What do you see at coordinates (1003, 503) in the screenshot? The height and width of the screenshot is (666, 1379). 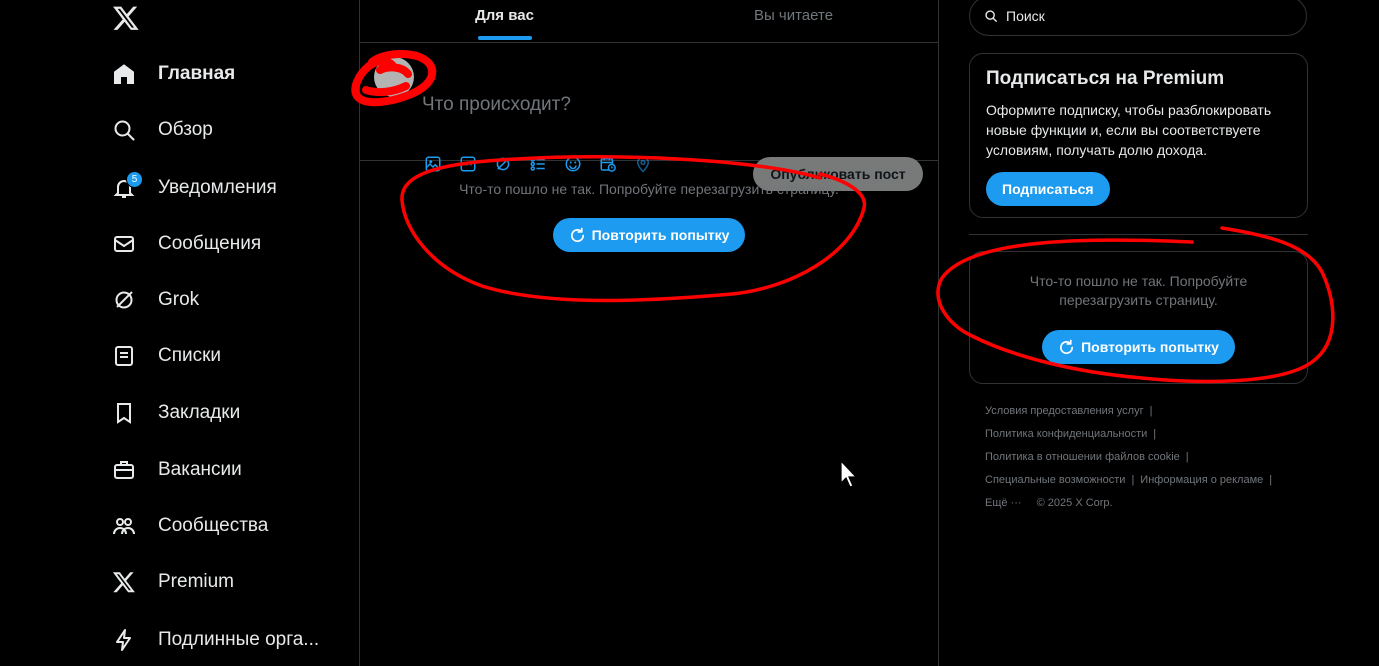 I see `footer-link-more: Ещё ···` at bounding box center [1003, 503].